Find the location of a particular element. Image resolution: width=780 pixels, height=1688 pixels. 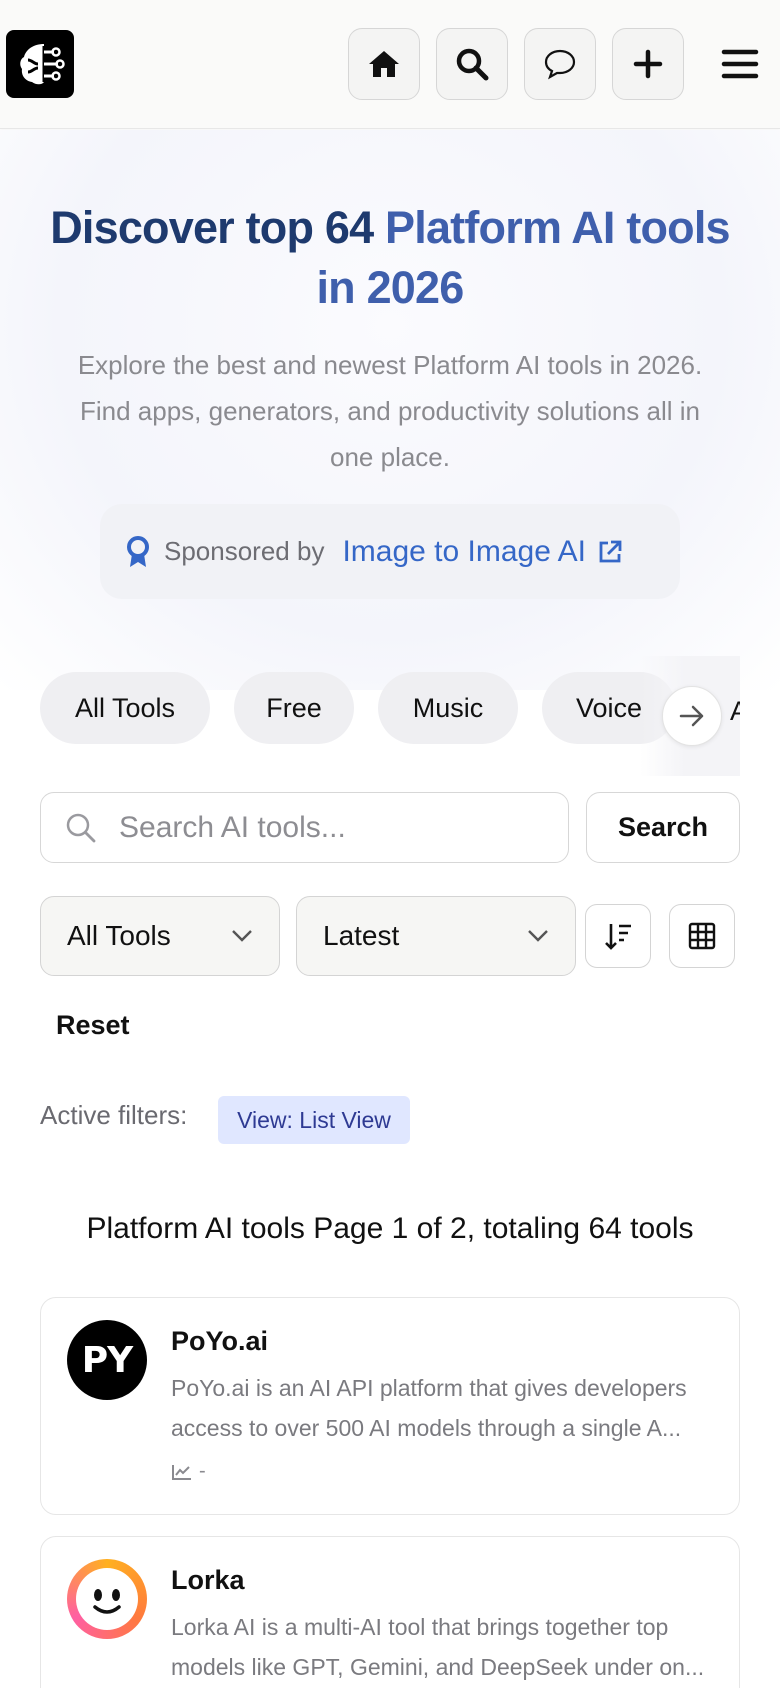

tool-avatar: PY is located at coordinates (107, 1360).